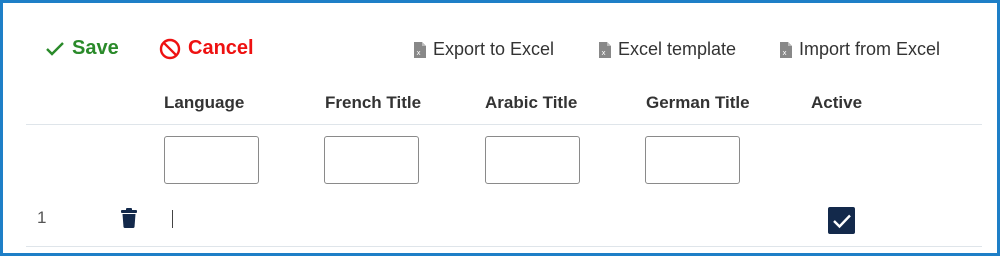 The width and height of the screenshot is (1000, 256). Describe the element at coordinates (504, 246) in the screenshot. I see `row-divider` at that location.